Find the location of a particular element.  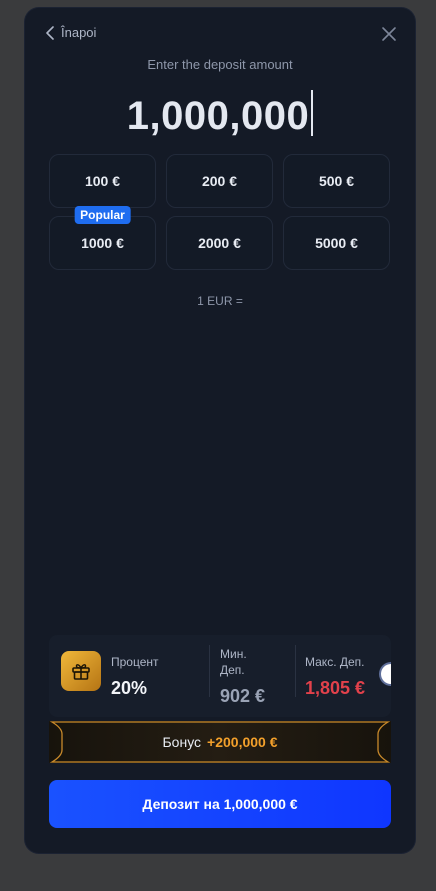

preset-label: 100 € is located at coordinates (102, 181).